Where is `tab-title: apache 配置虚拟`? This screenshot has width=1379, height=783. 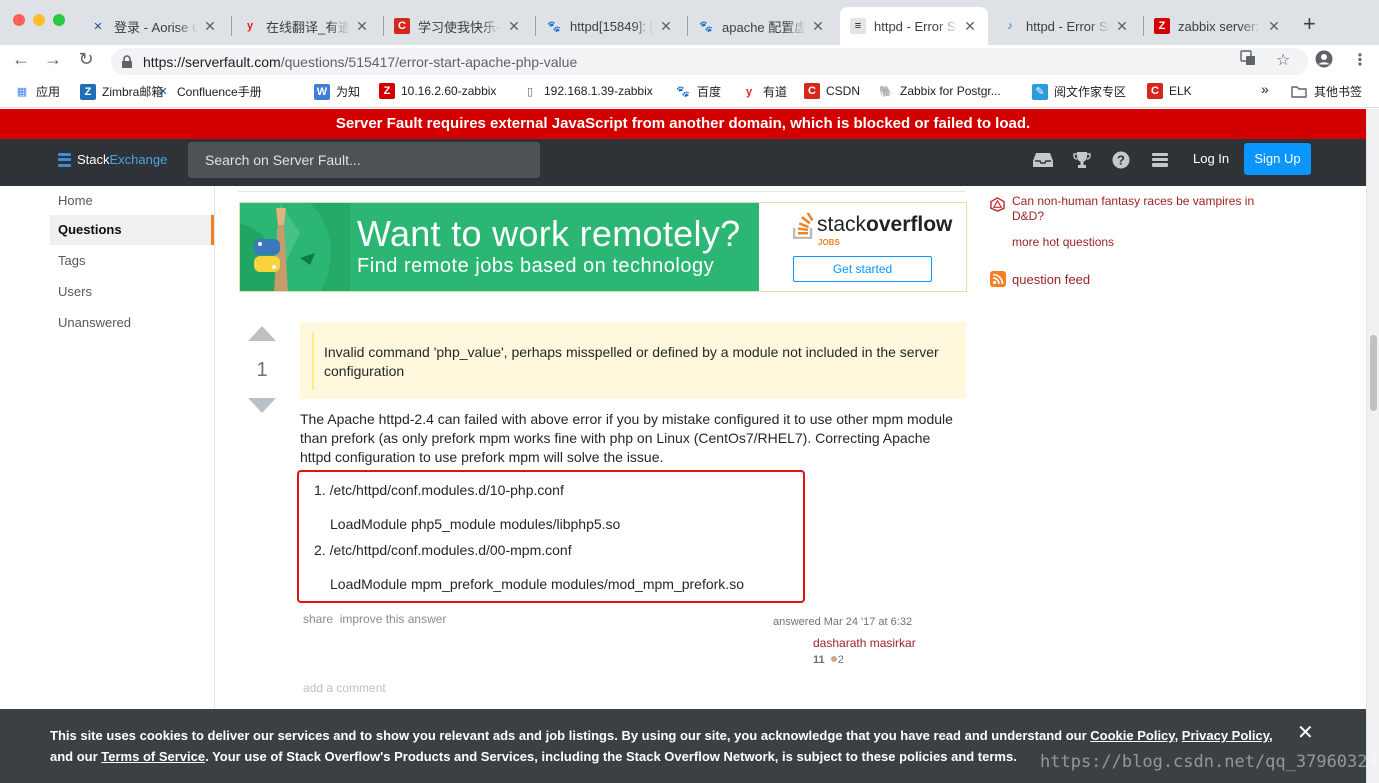
tab-title: apache 配置虚拟 is located at coordinates (764, 27).